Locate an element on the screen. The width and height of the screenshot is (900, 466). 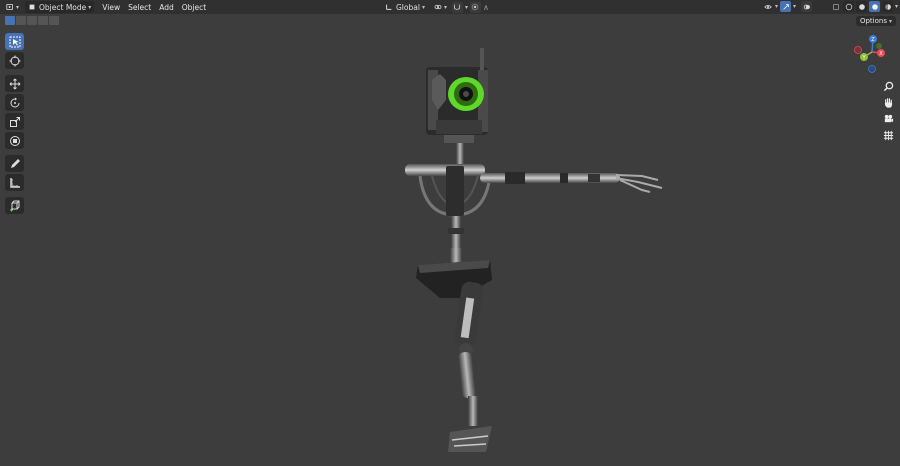
z-axis-label: Z is located at coordinates (873, 40).